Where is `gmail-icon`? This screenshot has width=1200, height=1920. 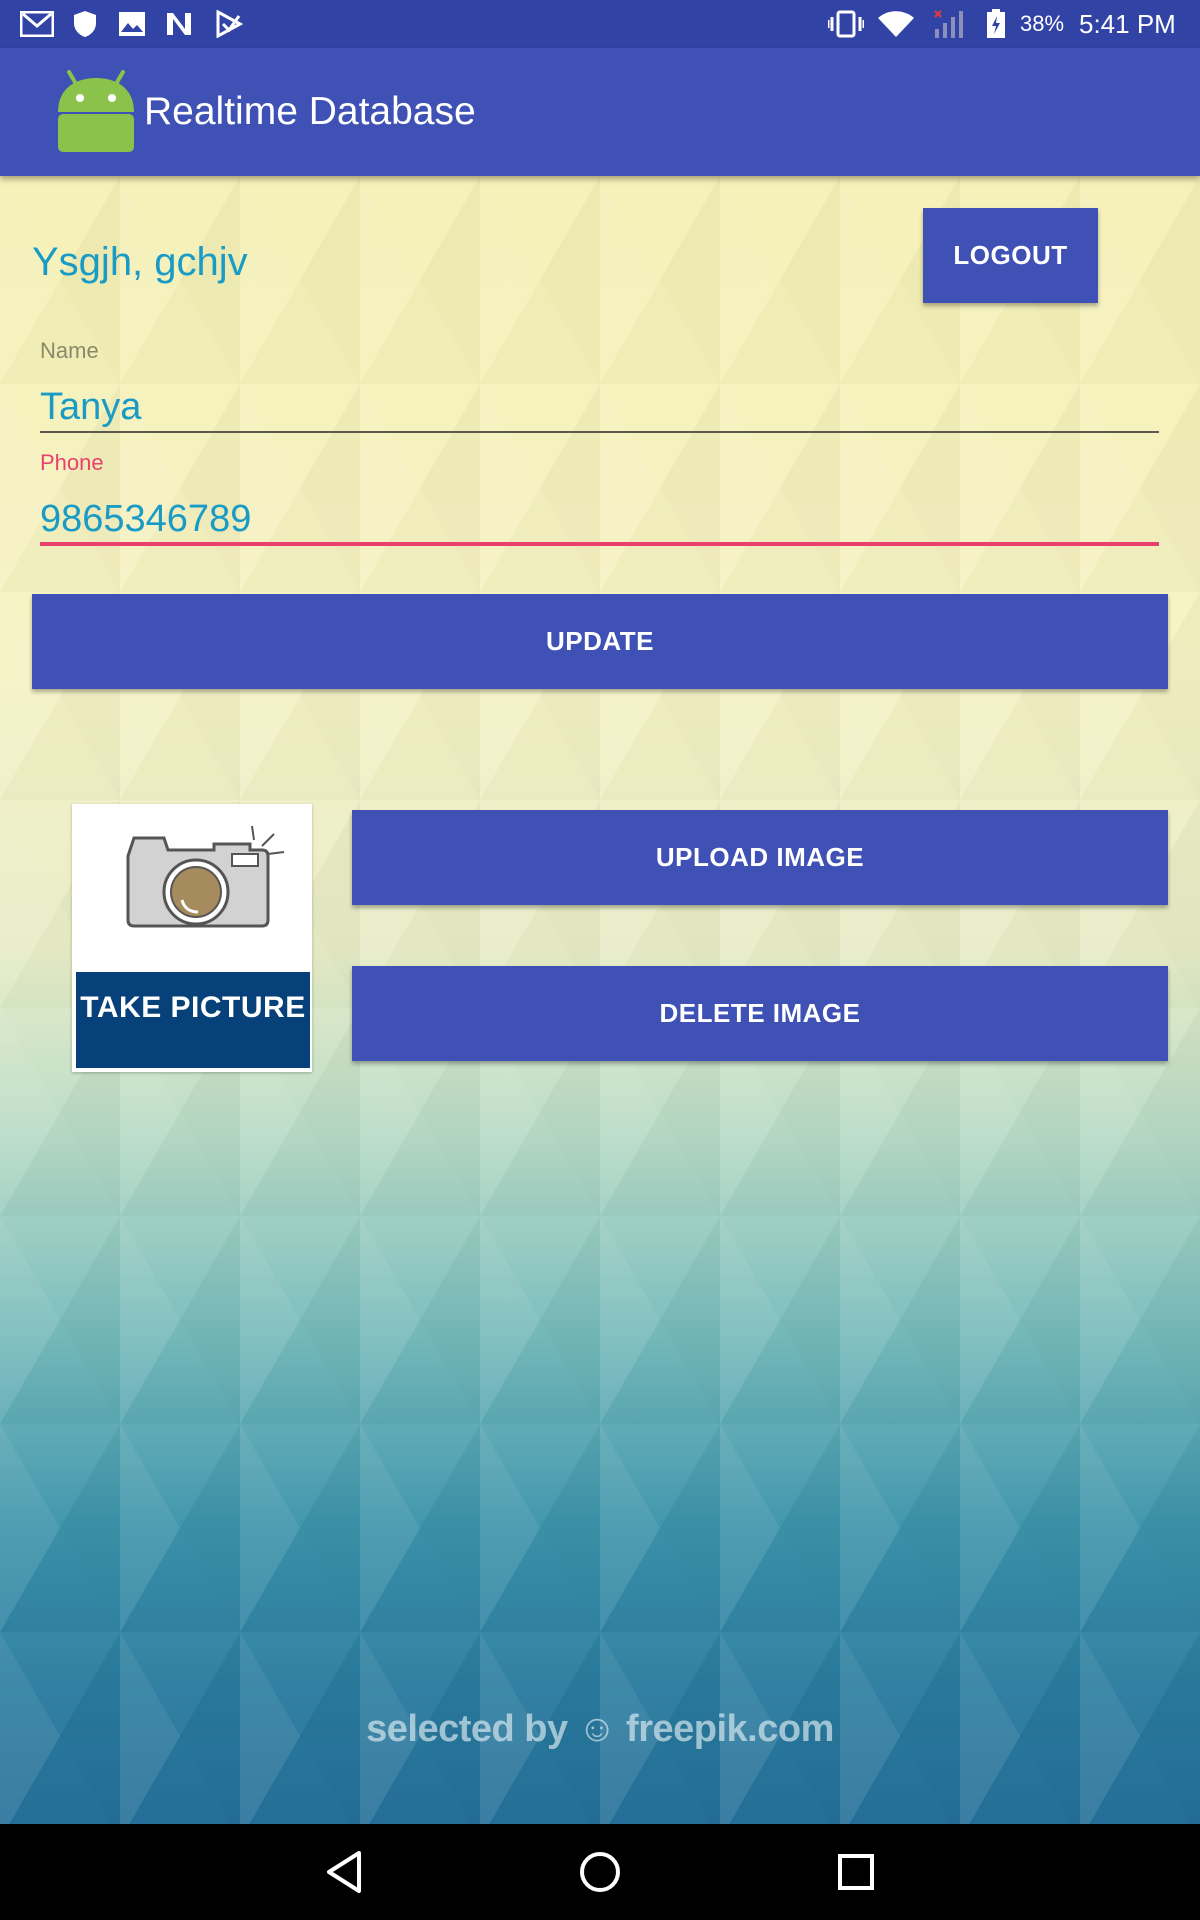 gmail-icon is located at coordinates (37, 24).